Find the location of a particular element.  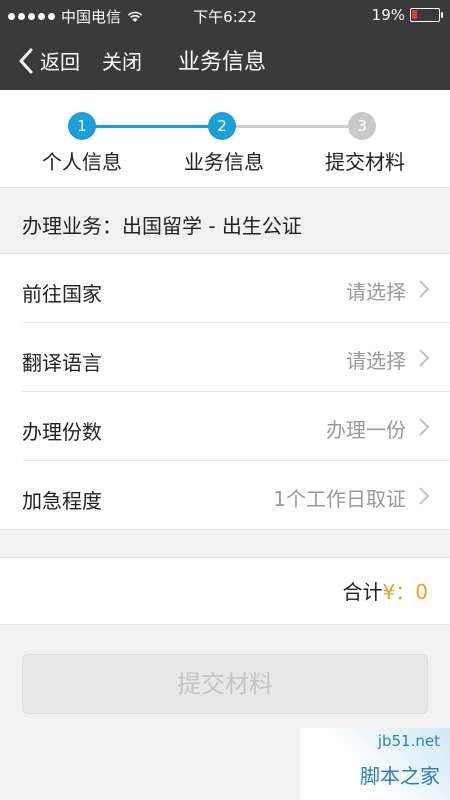

copies-value: 办理一份 is located at coordinates (366, 430).